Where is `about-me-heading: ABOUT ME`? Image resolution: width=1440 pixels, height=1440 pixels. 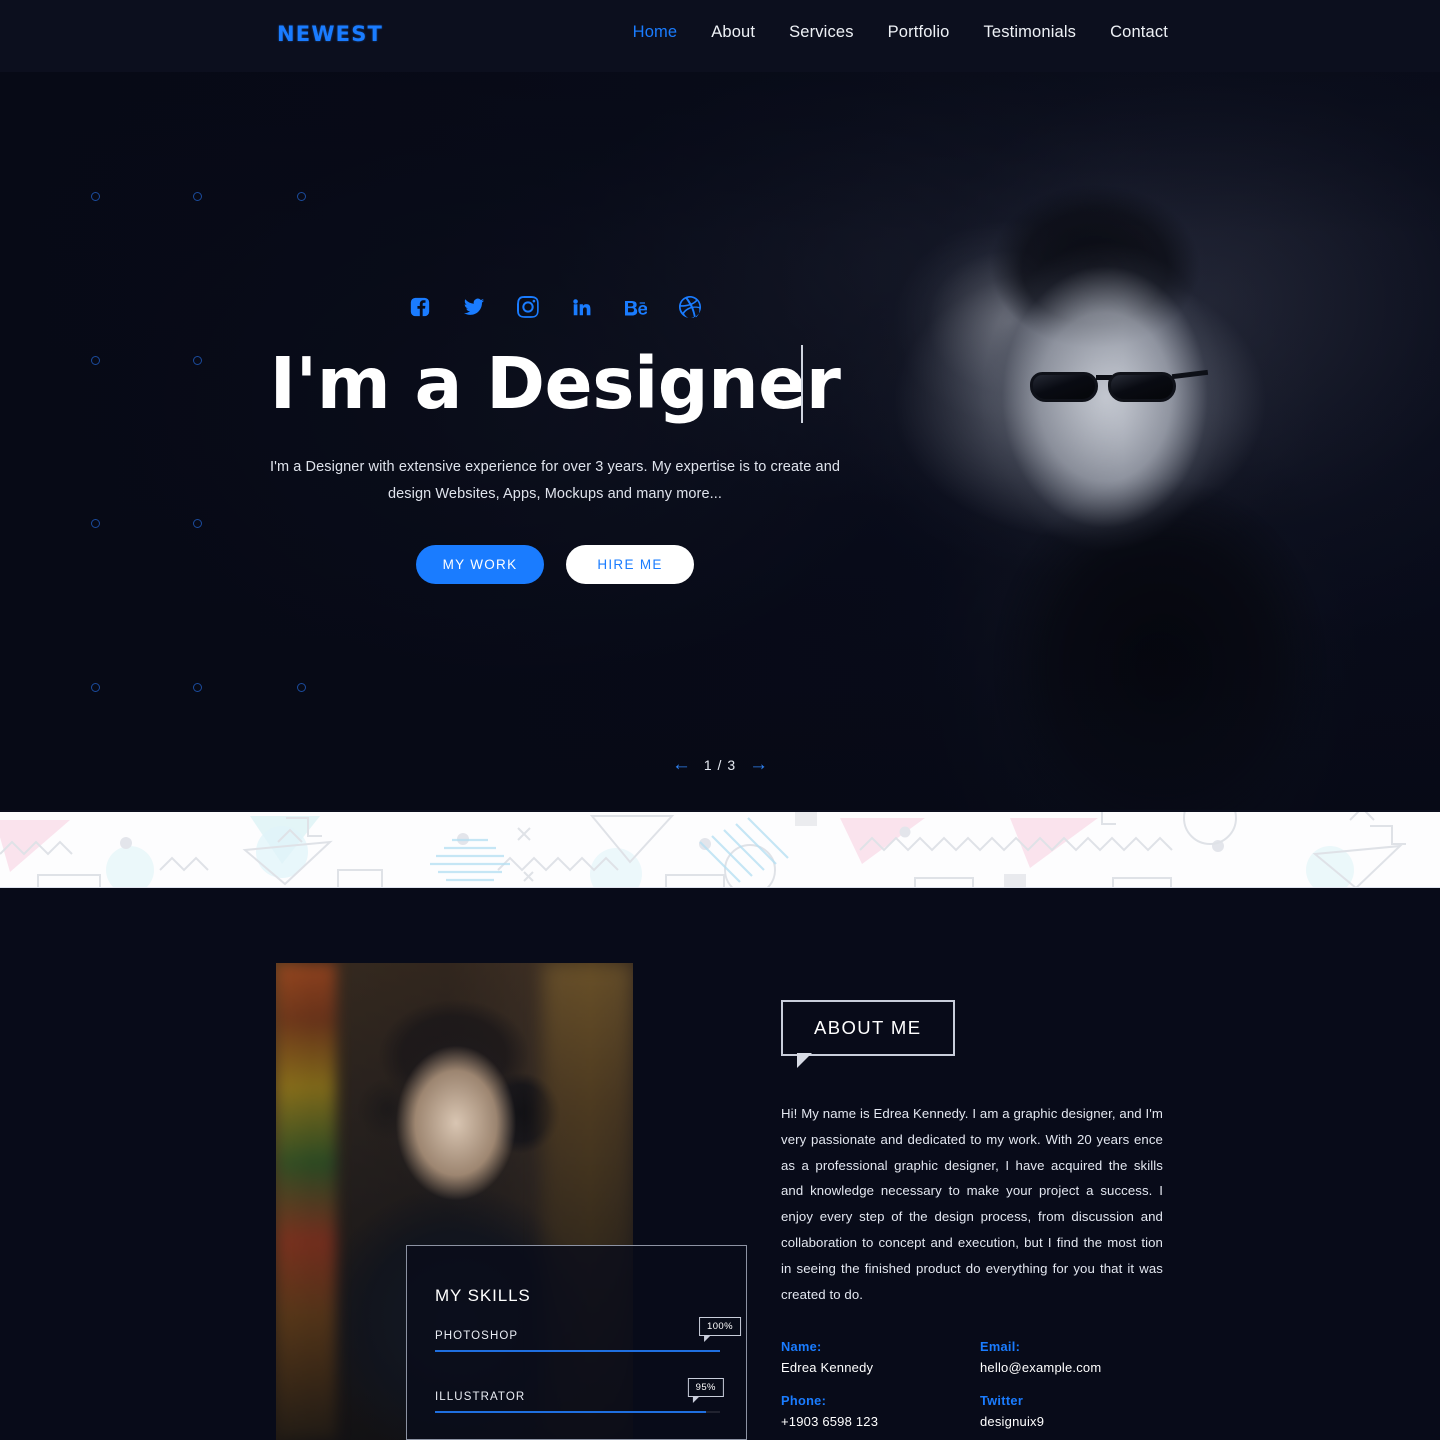
about-me-heading: ABOUT ME is located at coordinates (868, 1034).